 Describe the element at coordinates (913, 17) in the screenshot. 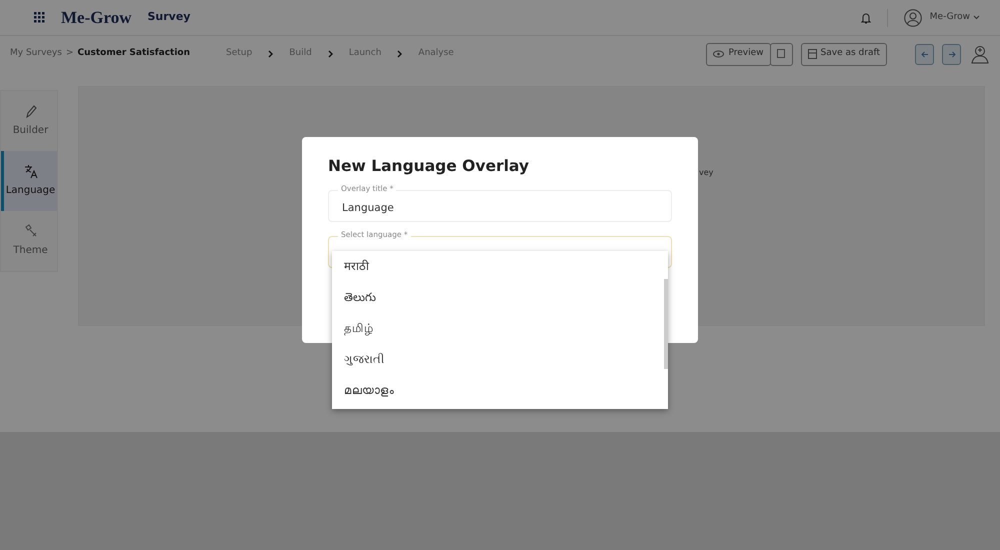

I see `user-avatar-icon` at that location.